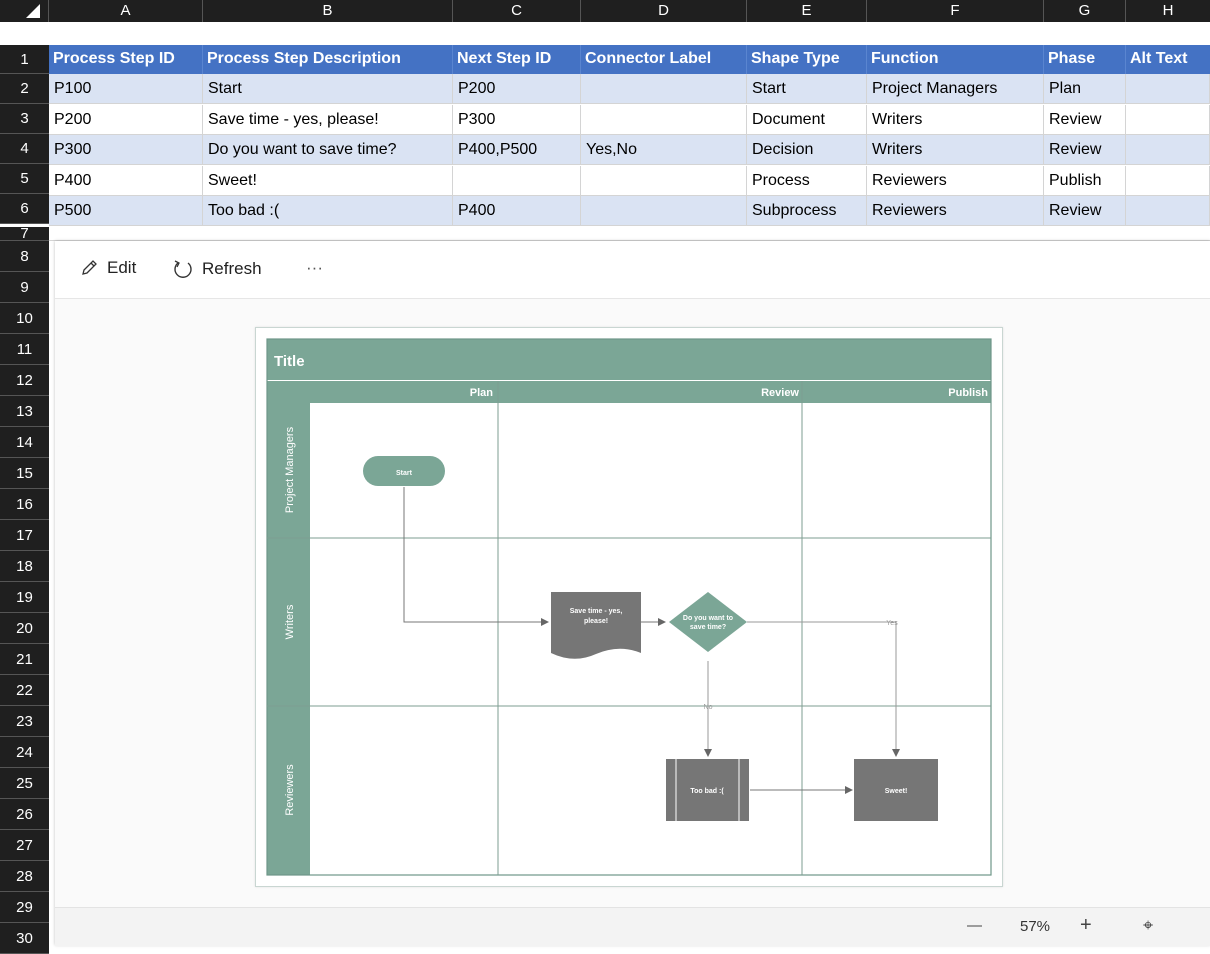 The image size is (1210, 954). I want to click on cell-shape-type: Start, so click(807, 89).